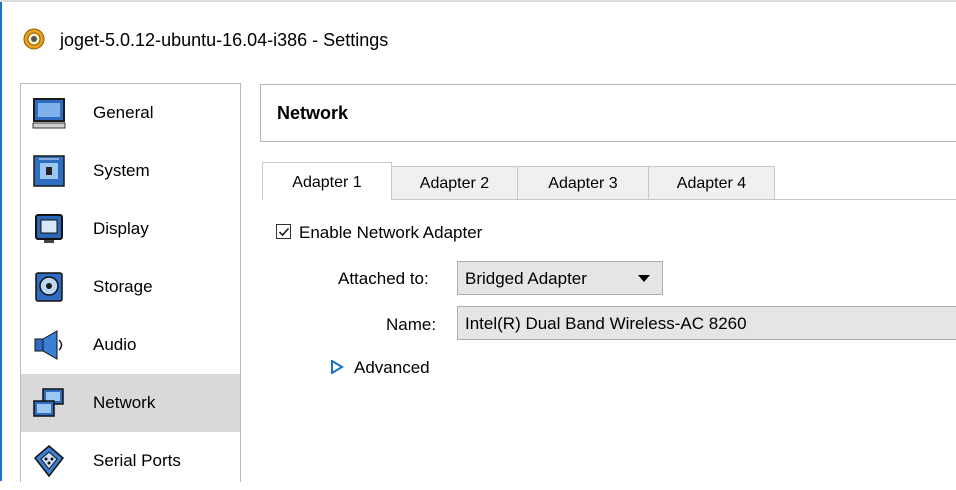 This screenshot has width=956, height=490. What do you see at coordinates (49, 171) in the screenshot?
I see `system-chip-icon` at bounding box center [49, 171].